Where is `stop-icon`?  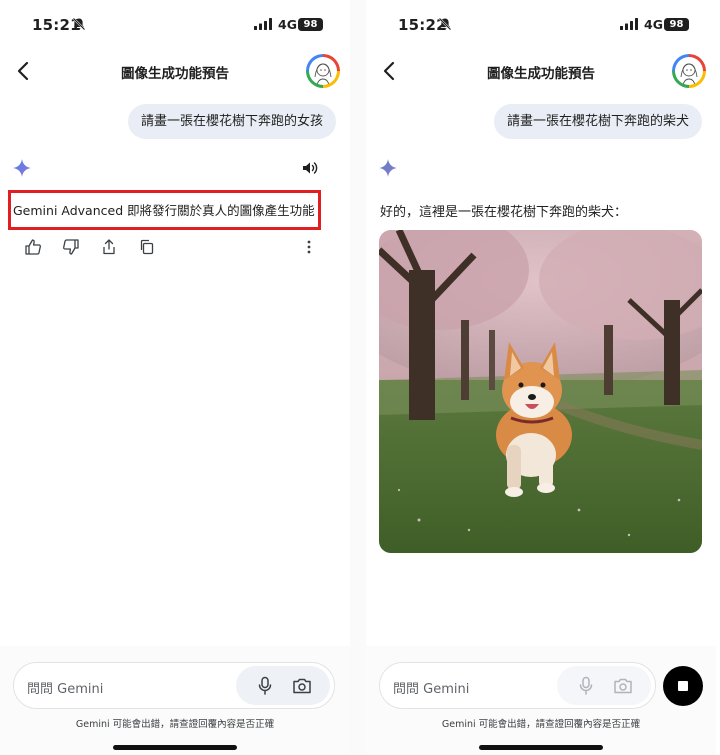 stop-icon is located at coordinates (683, 686).